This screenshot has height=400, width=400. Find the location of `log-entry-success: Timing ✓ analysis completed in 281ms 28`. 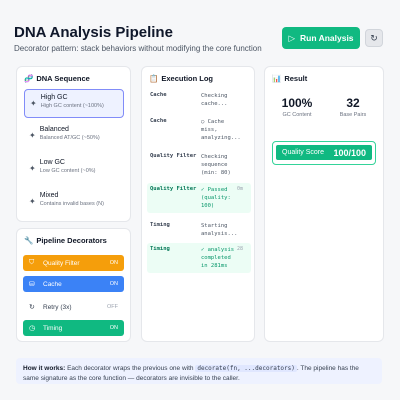

log-entry-success: Timing ✓ analysis completed in 281ms 28 is located at coordinates (199, 258).